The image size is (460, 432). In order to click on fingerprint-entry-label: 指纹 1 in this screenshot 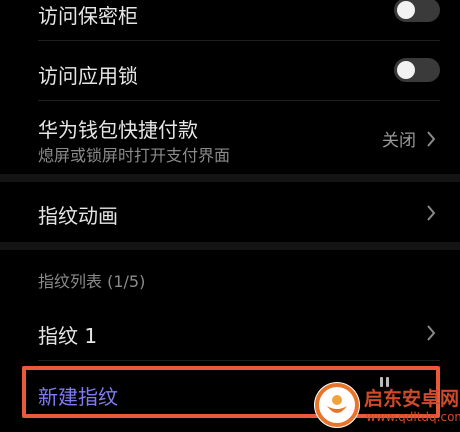, I will do `click(68, 336)`.